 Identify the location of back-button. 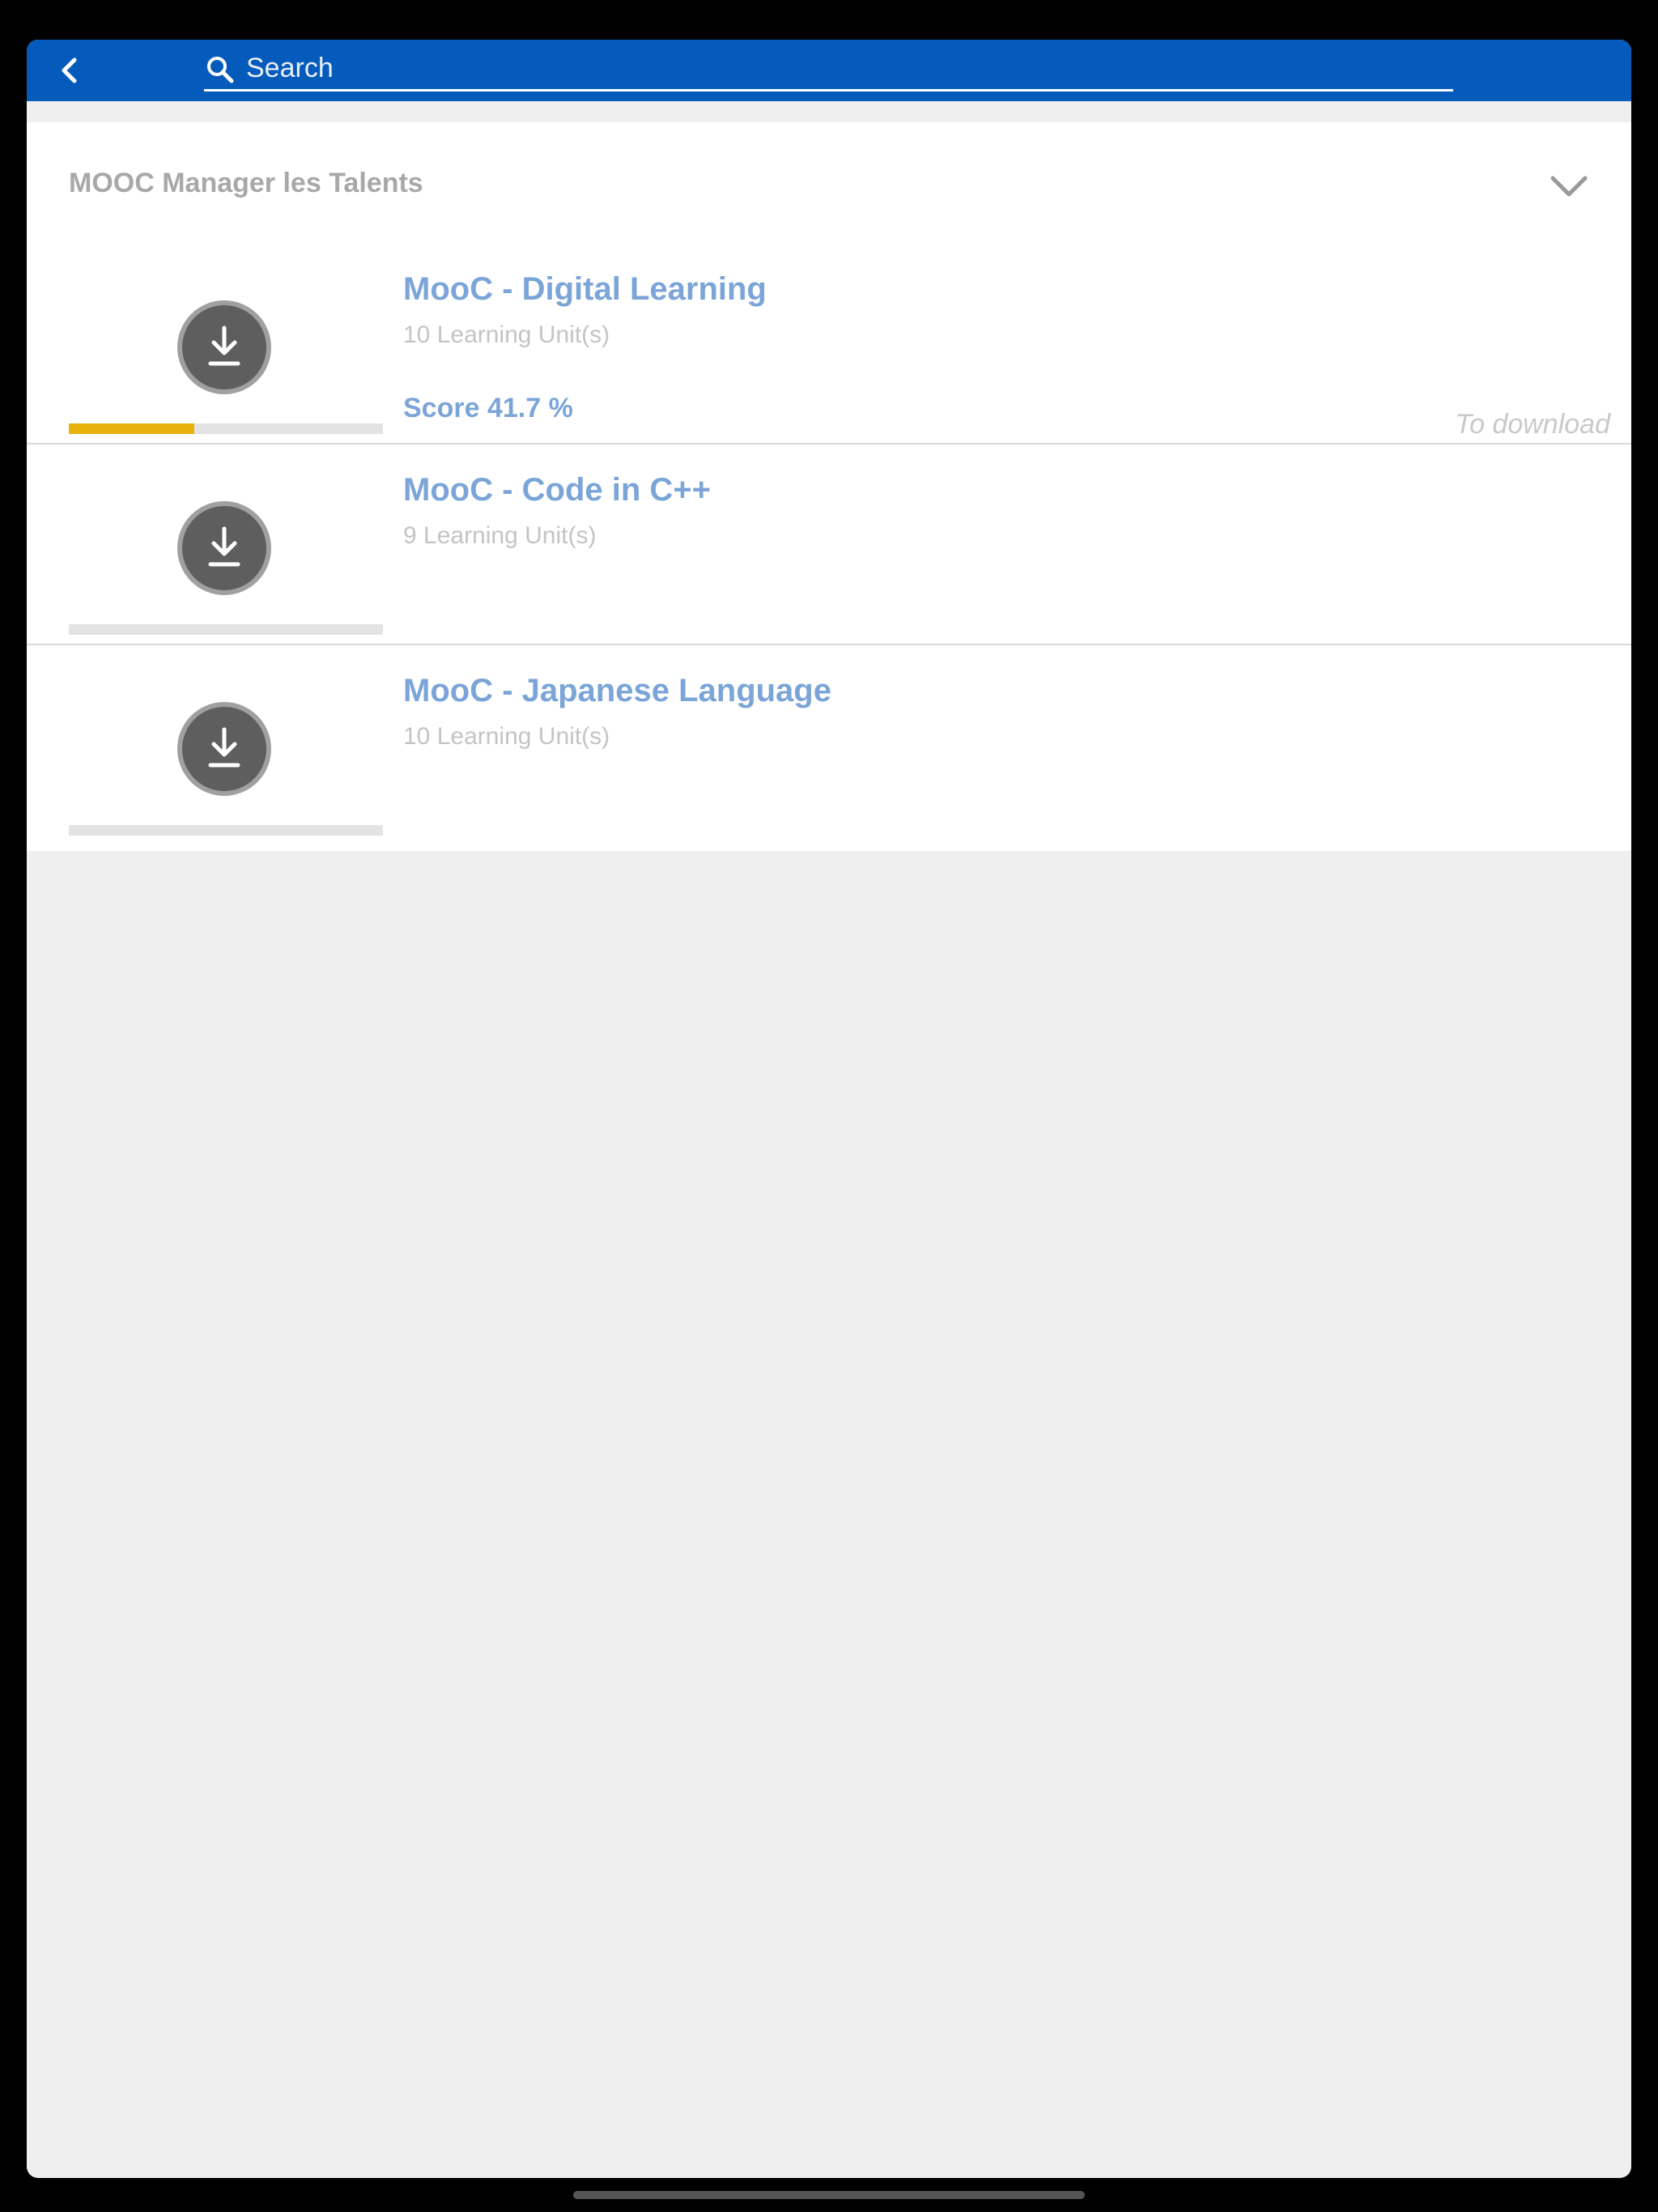
(70, 70).